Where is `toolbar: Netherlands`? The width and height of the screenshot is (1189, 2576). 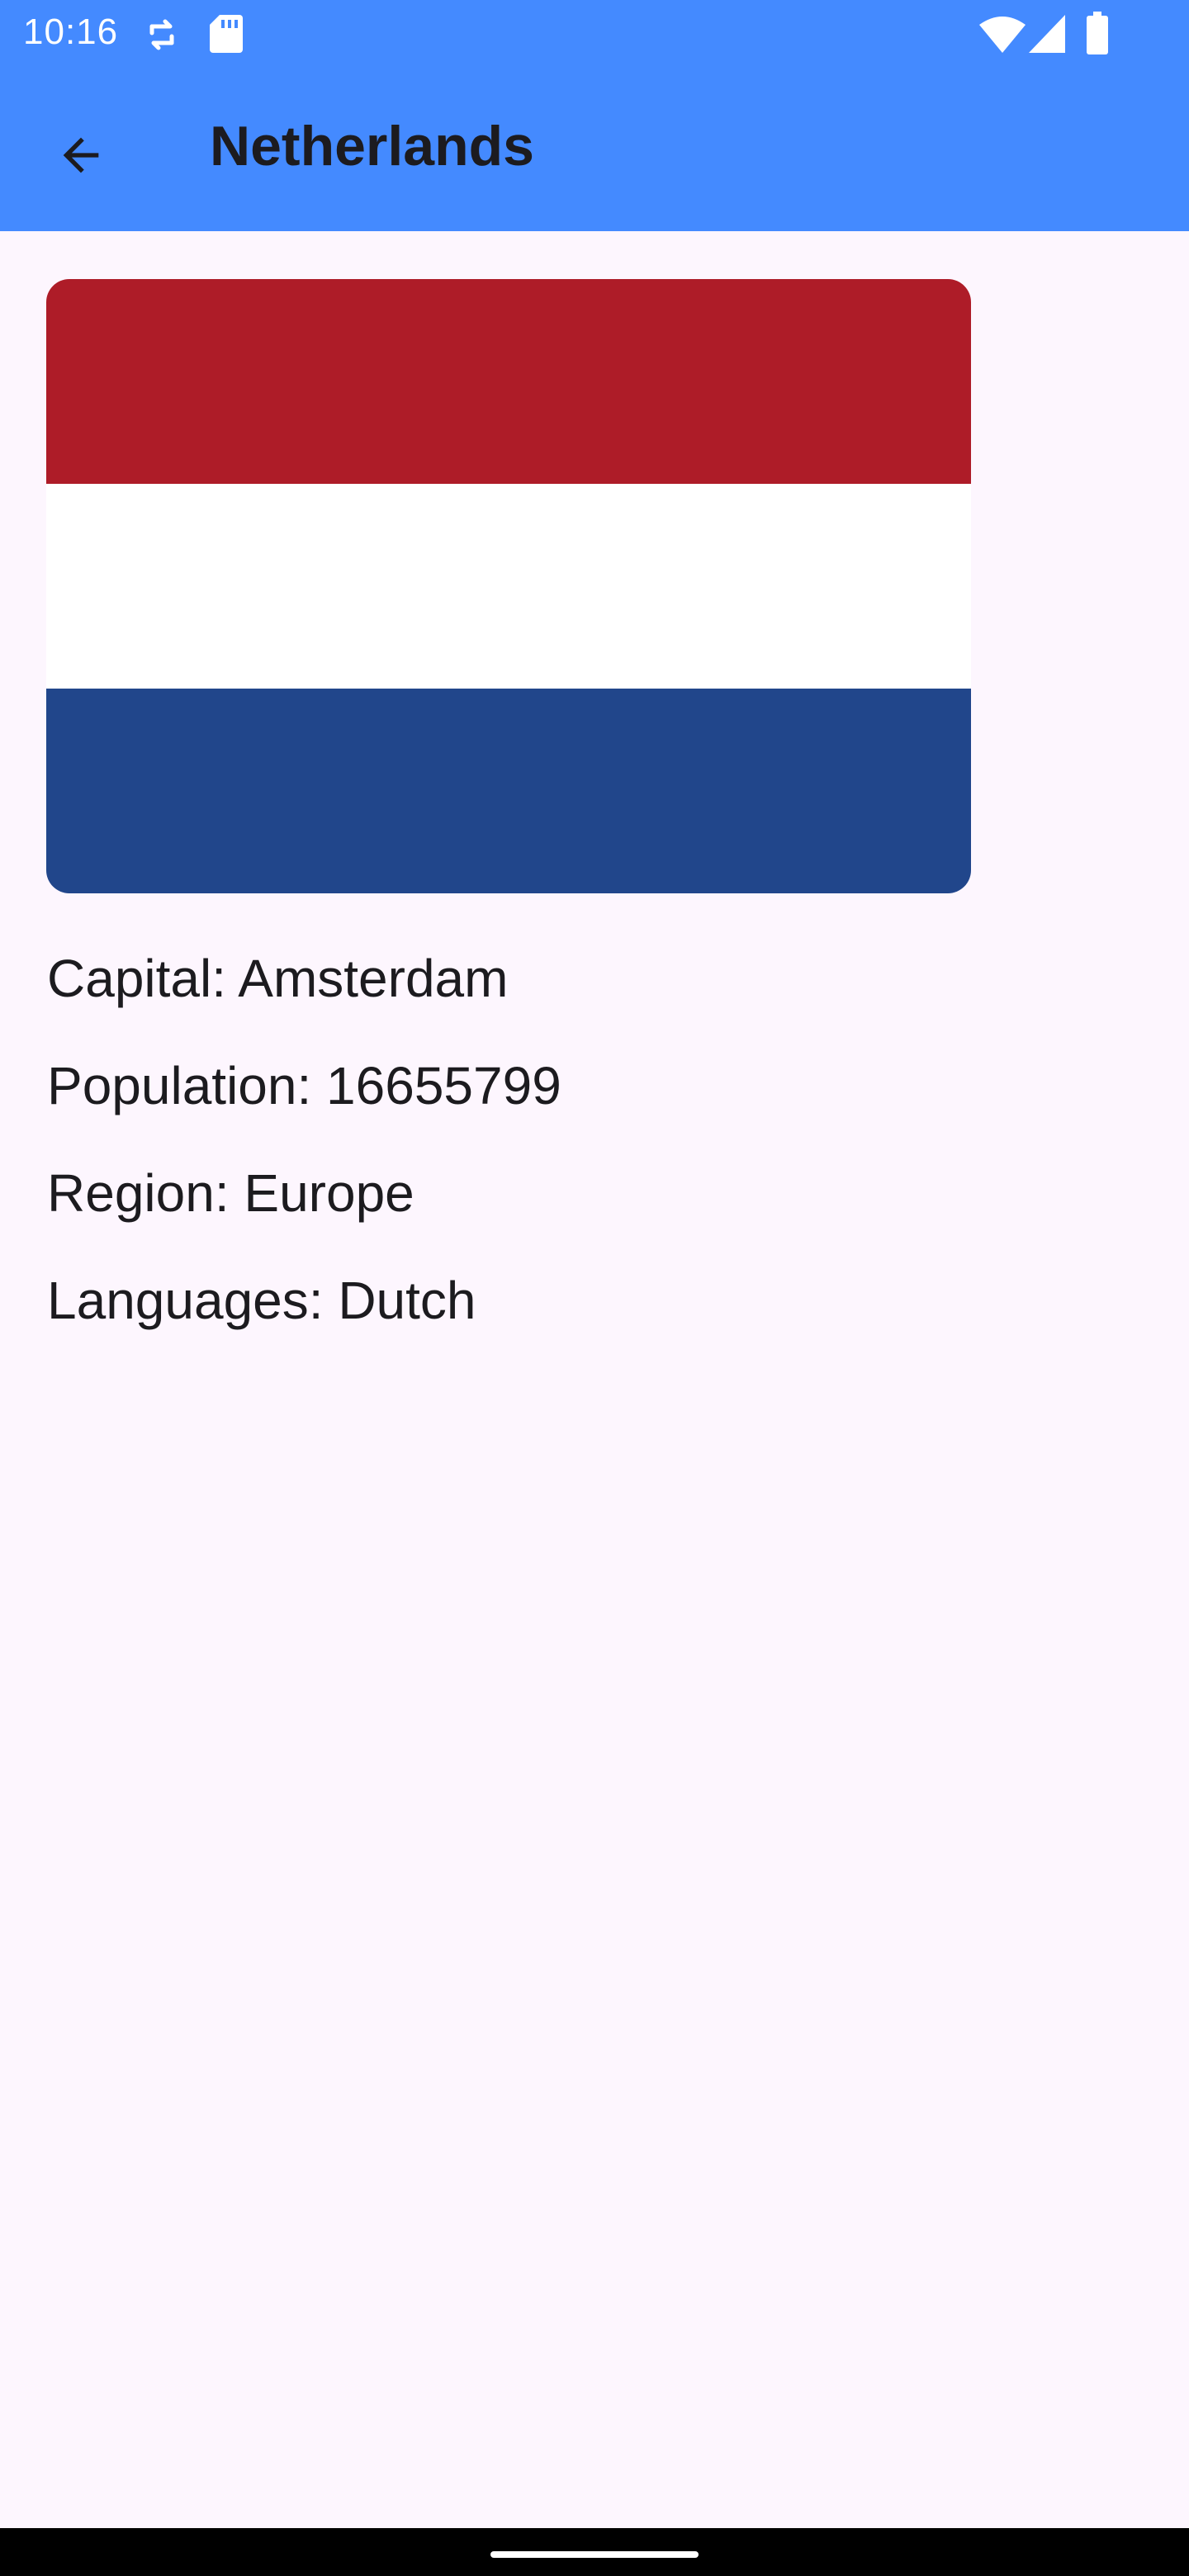 toolbar: Netherlands is located at coordinates (594, 150).